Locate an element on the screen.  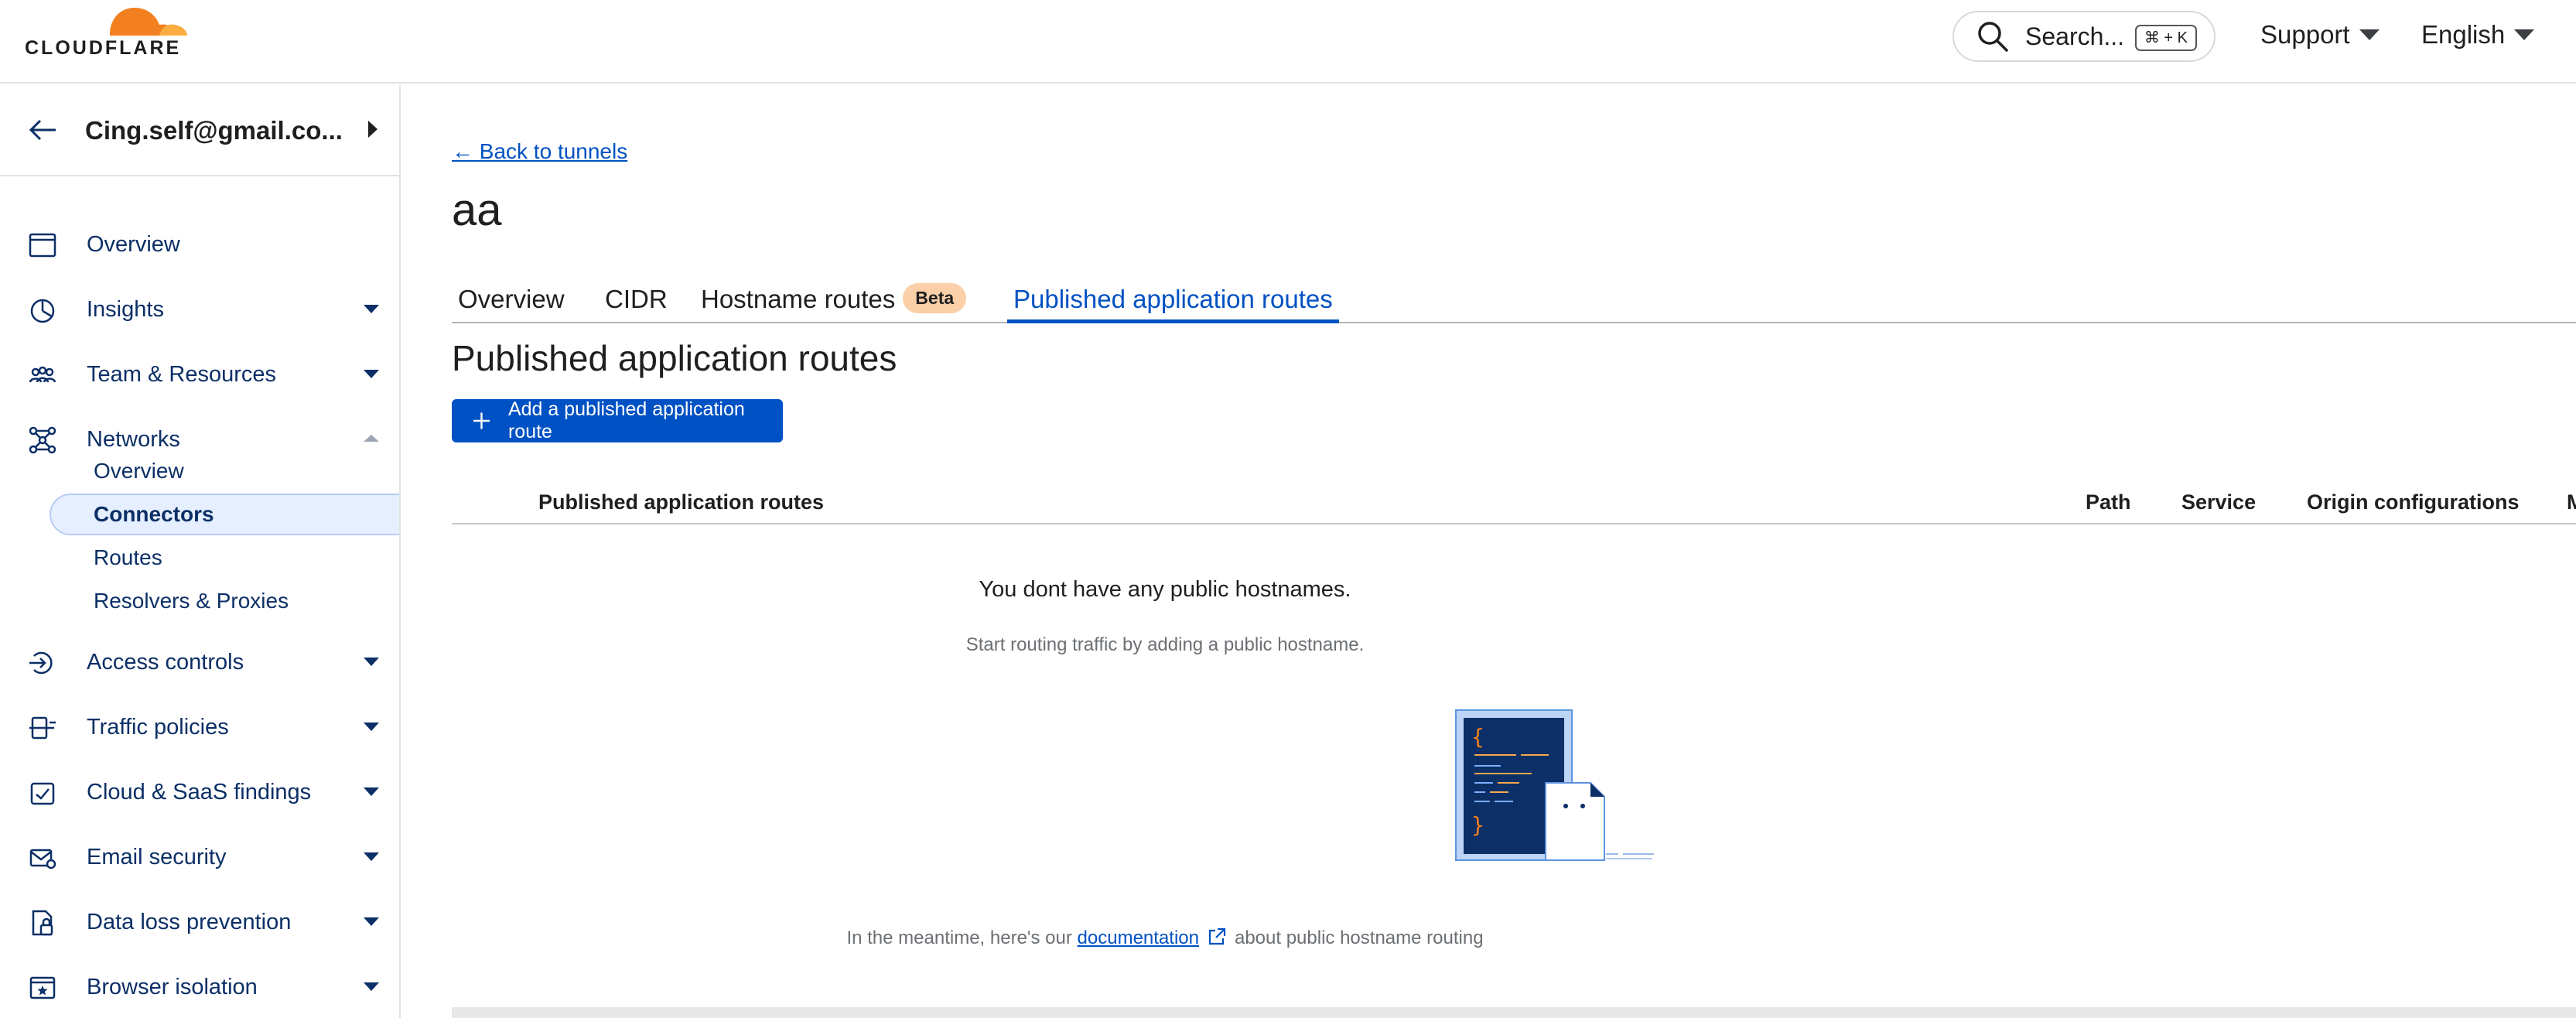
email-security-icon is located at coordinates (42, 859).